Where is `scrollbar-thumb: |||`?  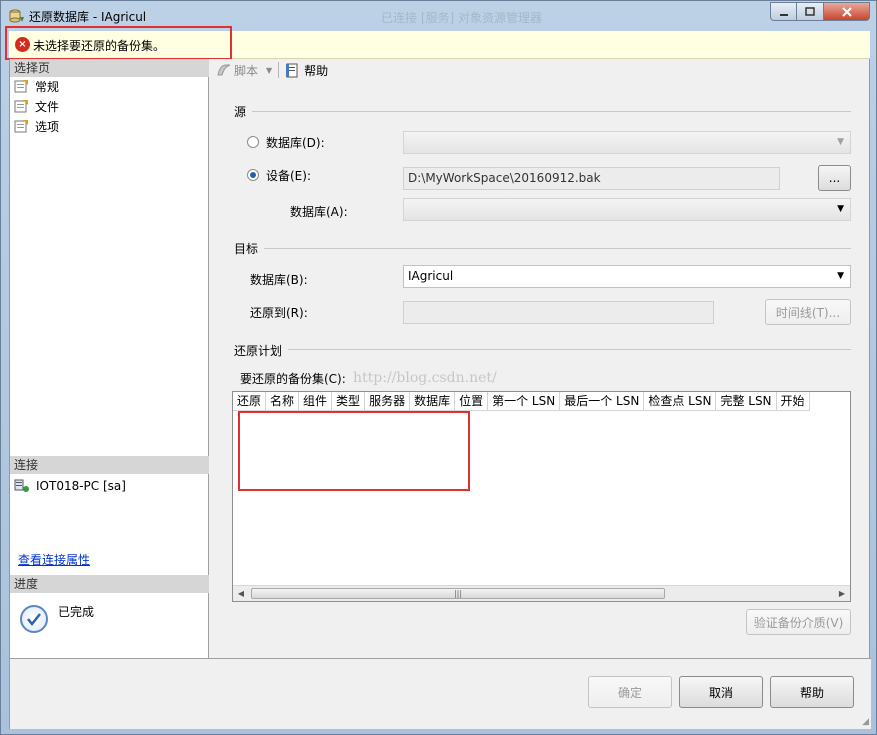
scrollbar-thumb: ||| is located at coordinates (458, 593).